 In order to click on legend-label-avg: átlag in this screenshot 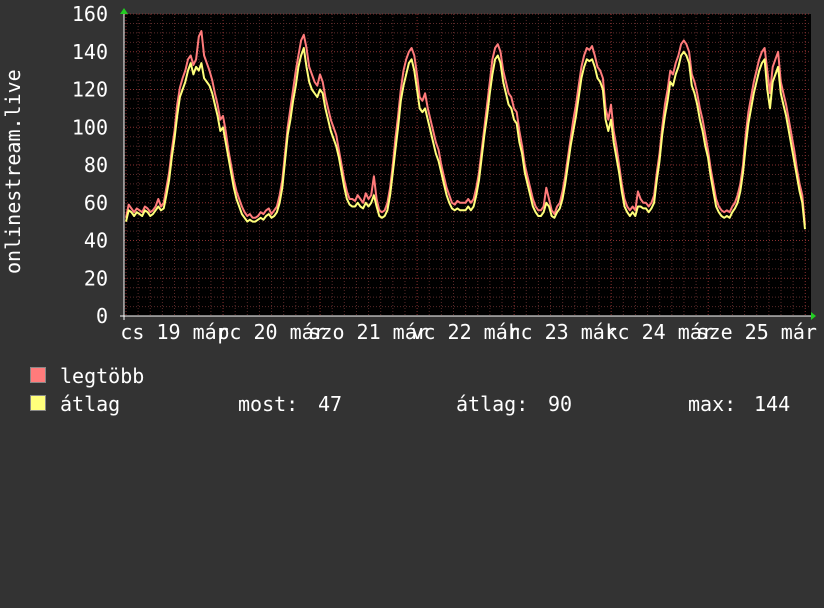, I will do `click(90, 404)`.